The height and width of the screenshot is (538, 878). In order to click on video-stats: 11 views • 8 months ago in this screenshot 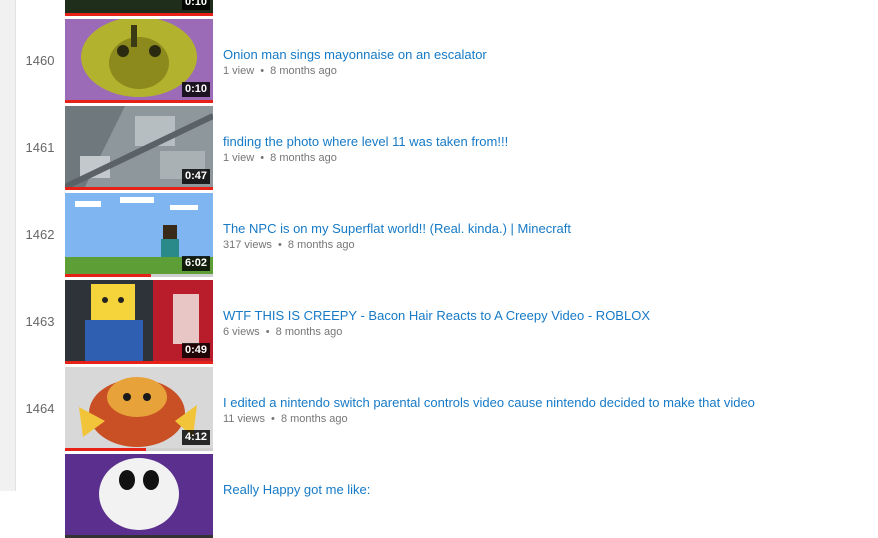, I will do `click(545, 419)`.